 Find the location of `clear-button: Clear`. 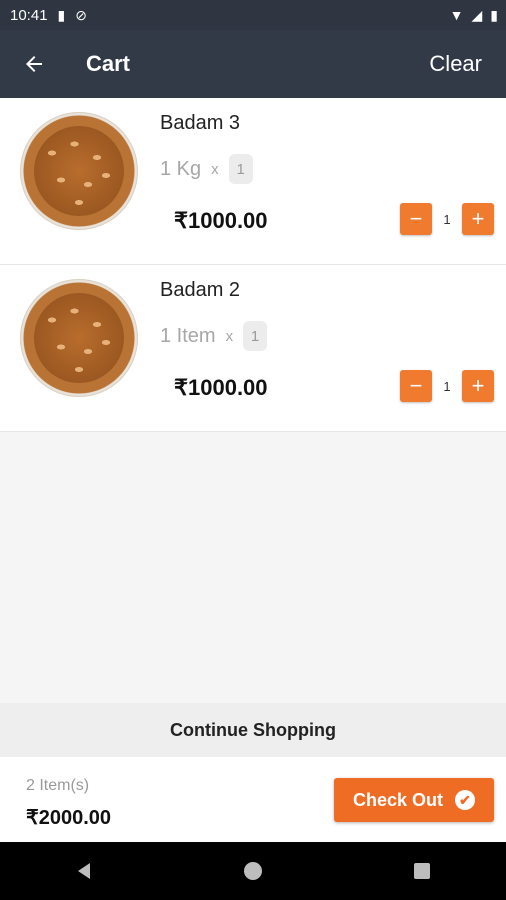

clear-button: Clear is located at coordinates (455, 64).